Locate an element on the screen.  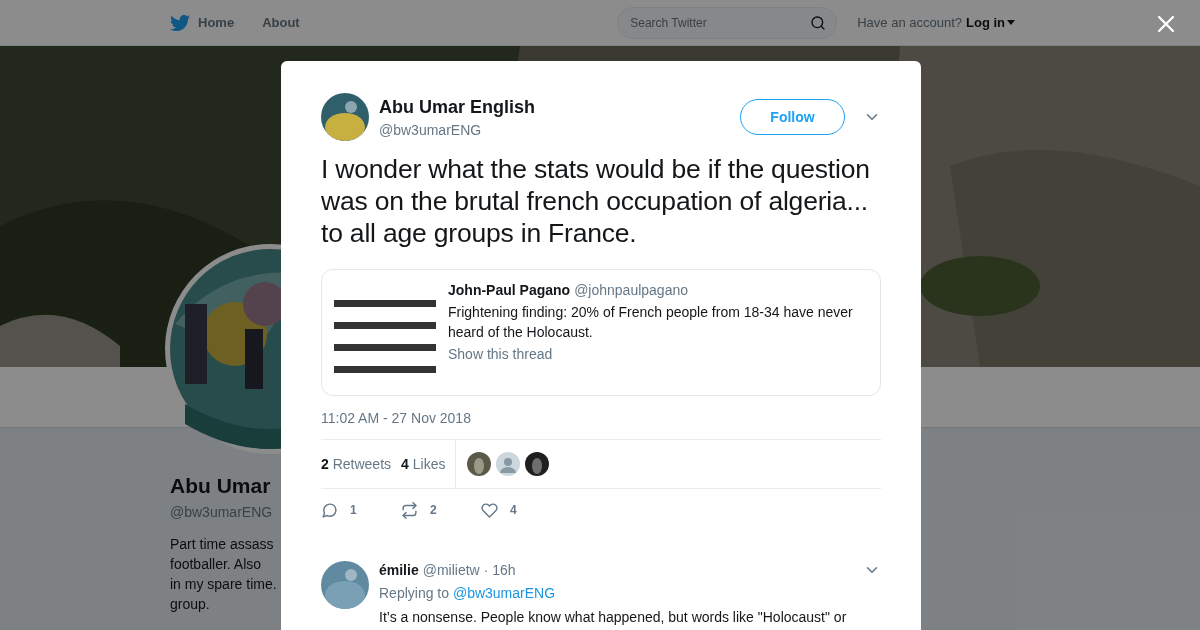
reply-button: 1 is located at coordinates (361, 510).